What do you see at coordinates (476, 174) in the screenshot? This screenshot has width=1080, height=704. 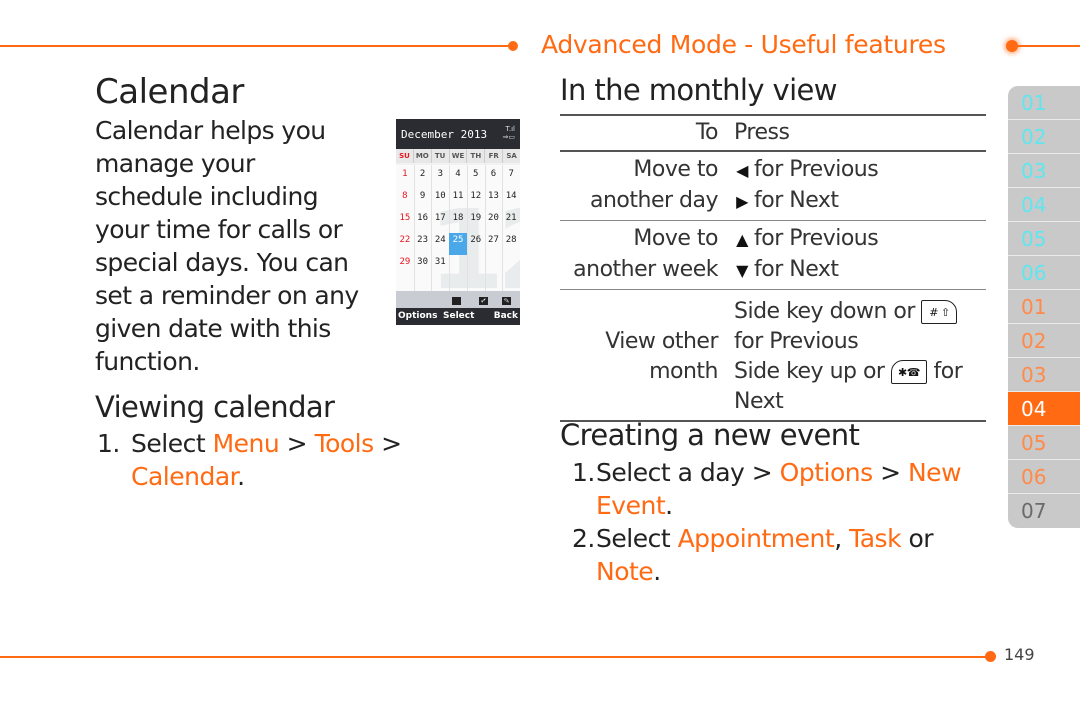 I see `calendar-day: 5` at bounding box center [476, 174].